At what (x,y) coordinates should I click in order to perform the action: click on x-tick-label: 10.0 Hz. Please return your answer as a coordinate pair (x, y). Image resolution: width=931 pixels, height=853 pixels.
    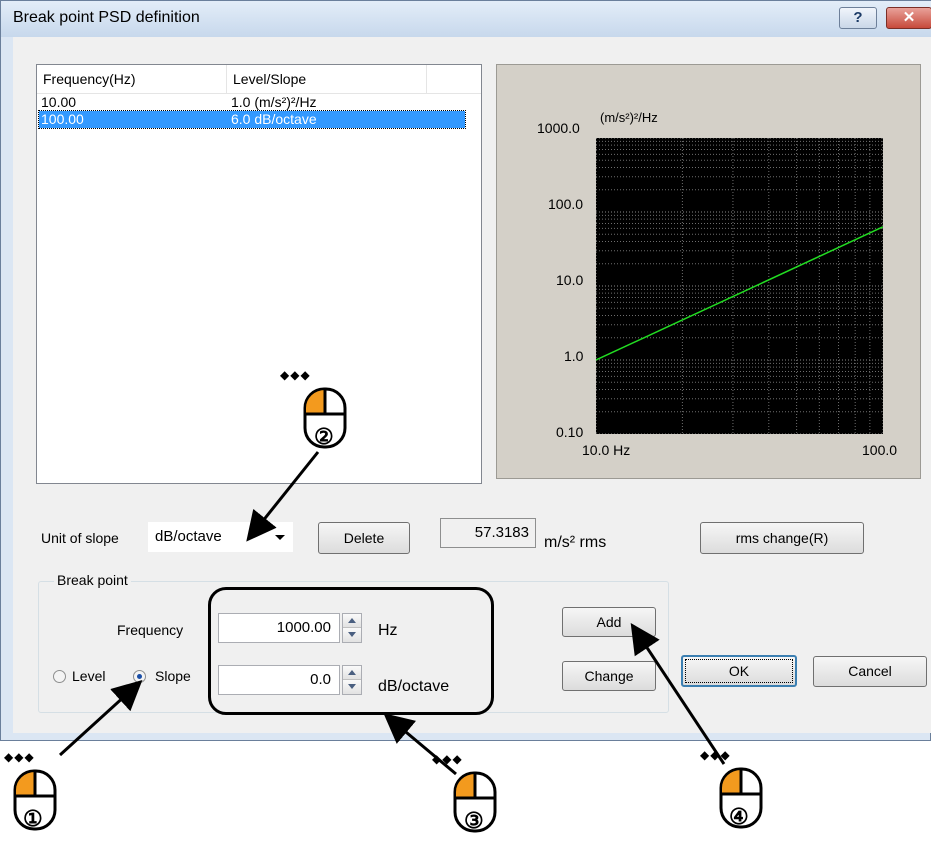
    Looking at the image, I should click on (606, 450).